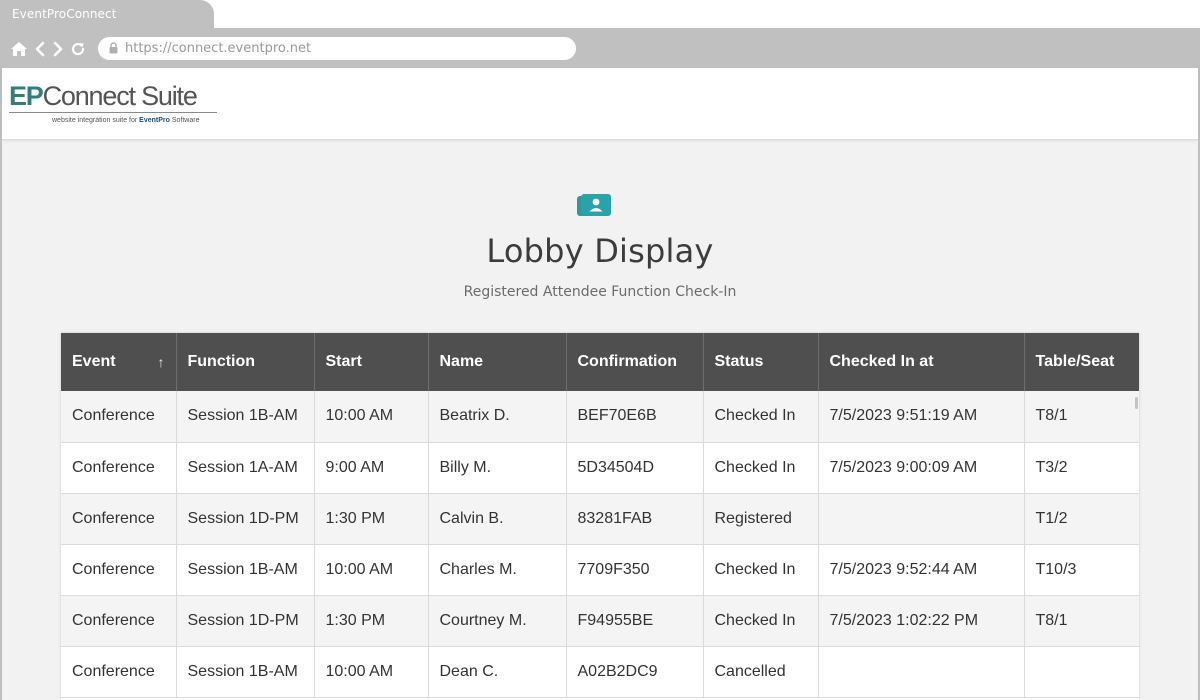  I want to click on column-header-function: Function, so click(245, 362).